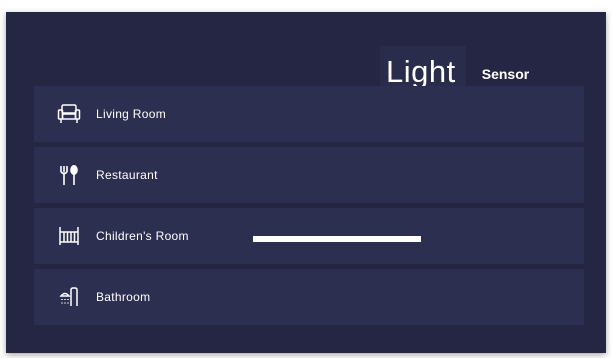 This screenshot has width=612, height=358. I want to click on room-row-bathroom: Bathroom, so click(309, 297).